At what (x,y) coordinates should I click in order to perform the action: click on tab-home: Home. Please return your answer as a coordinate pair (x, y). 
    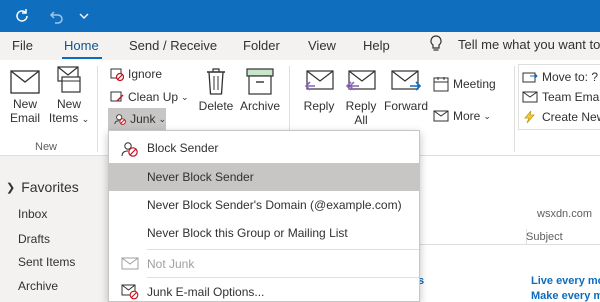
    Looking at the image, I should click on (81, 45).